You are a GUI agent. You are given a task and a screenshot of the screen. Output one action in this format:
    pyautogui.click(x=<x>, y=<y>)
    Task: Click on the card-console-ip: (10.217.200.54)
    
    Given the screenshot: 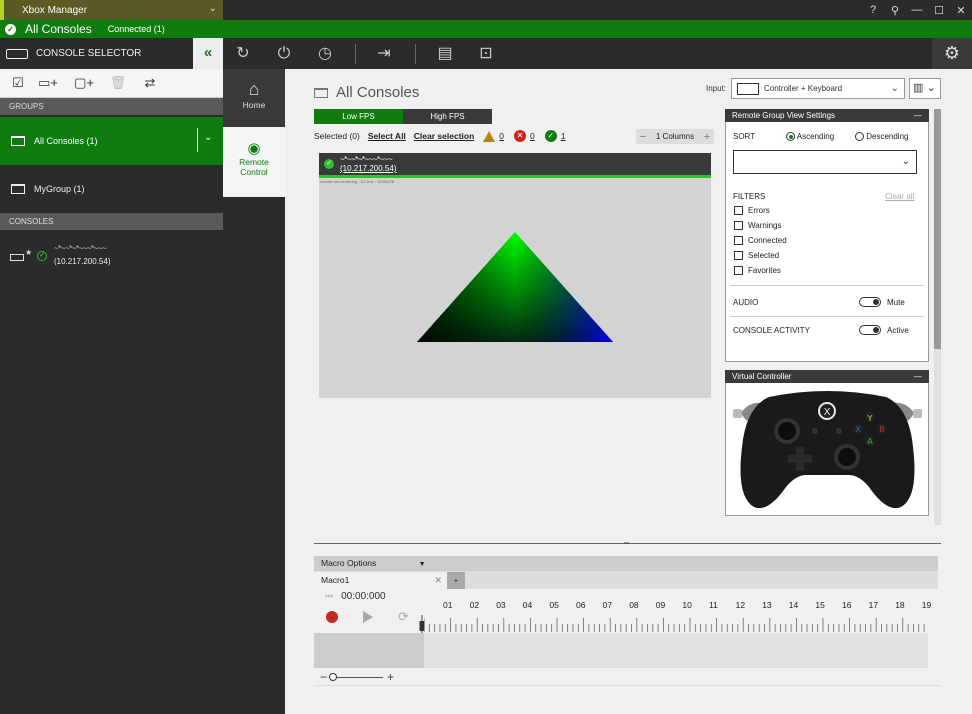 What is the action you would take?
    pyautogui.click(x=368, y=168)
    